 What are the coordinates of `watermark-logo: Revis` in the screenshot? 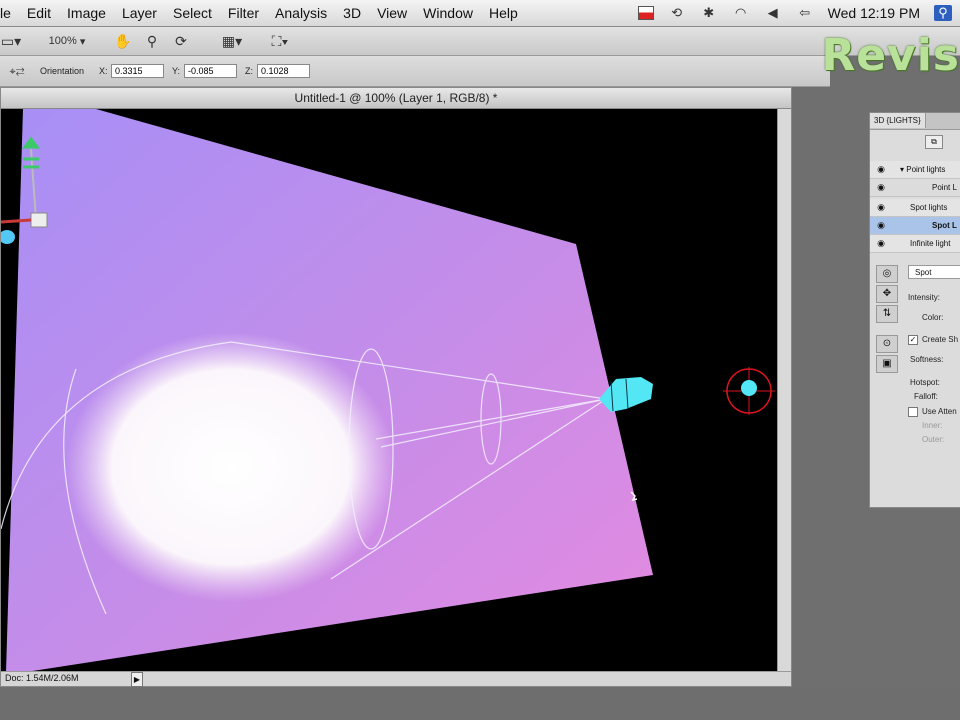 It's located at (890, 55).